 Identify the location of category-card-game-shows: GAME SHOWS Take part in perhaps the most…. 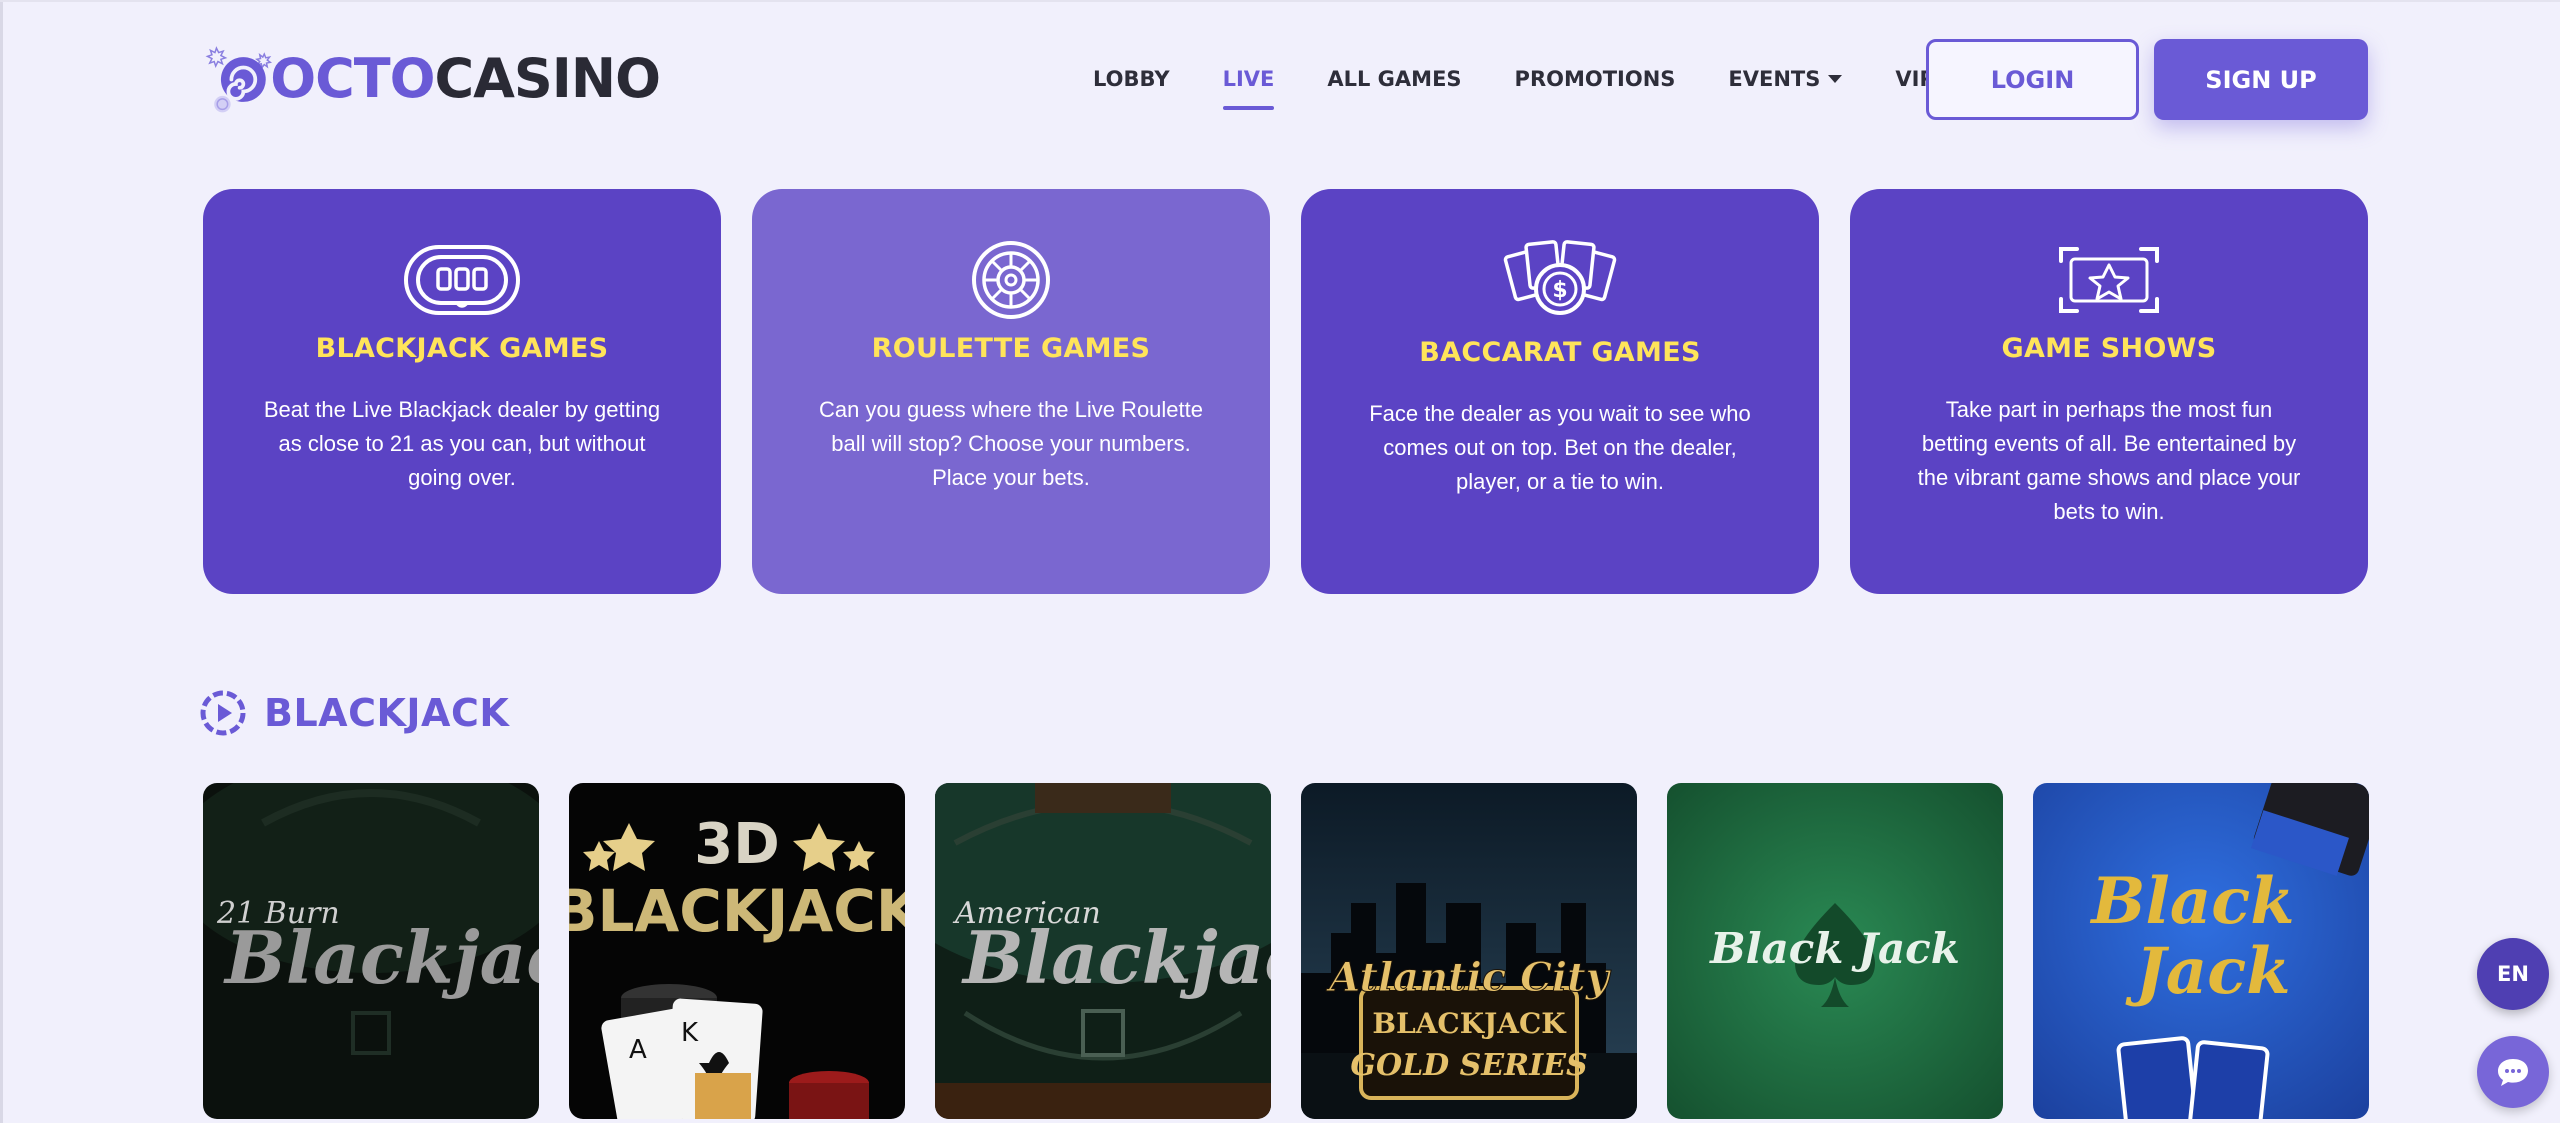
(2109, 391).